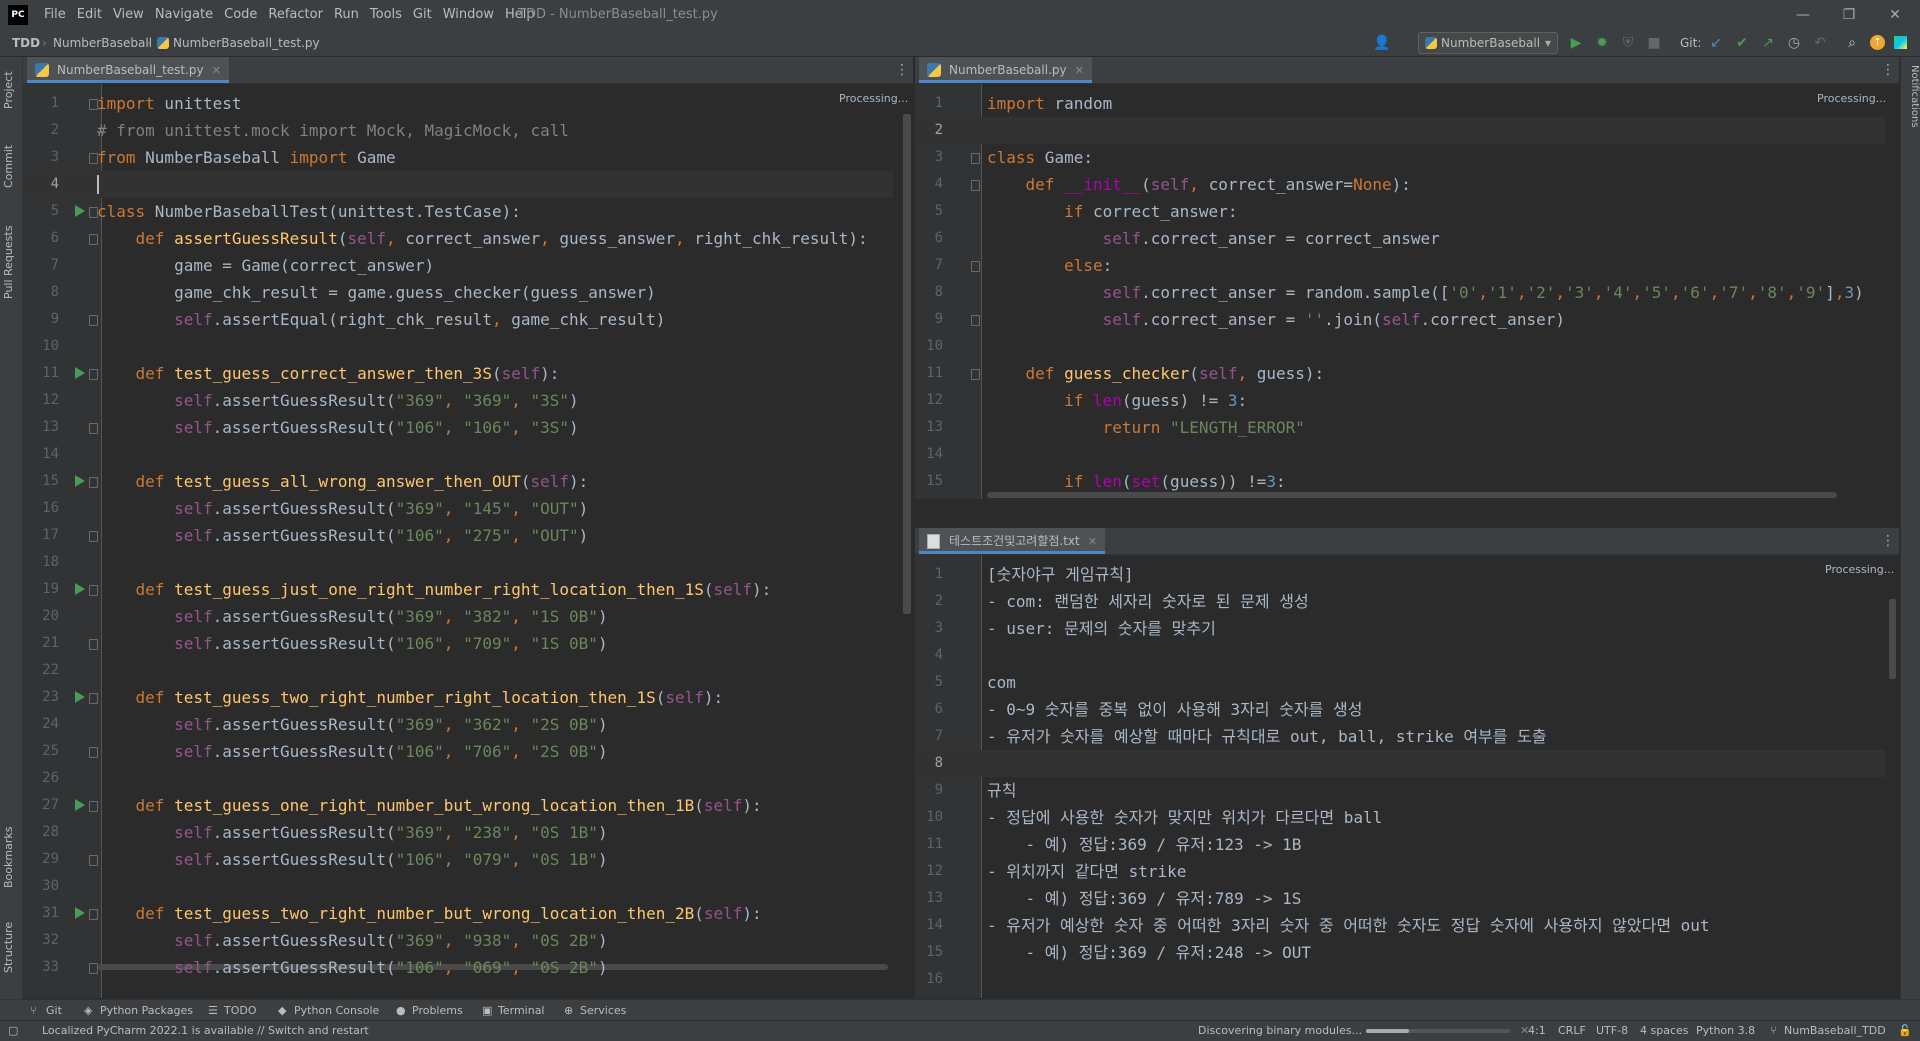  What do you see at coordinates (1184, 817) in the screenshot?
I see `code-line: - 정답에 사용한 숫자가 맞지만 위치가 다르다면 ball` at bounding box center [1184, 817].